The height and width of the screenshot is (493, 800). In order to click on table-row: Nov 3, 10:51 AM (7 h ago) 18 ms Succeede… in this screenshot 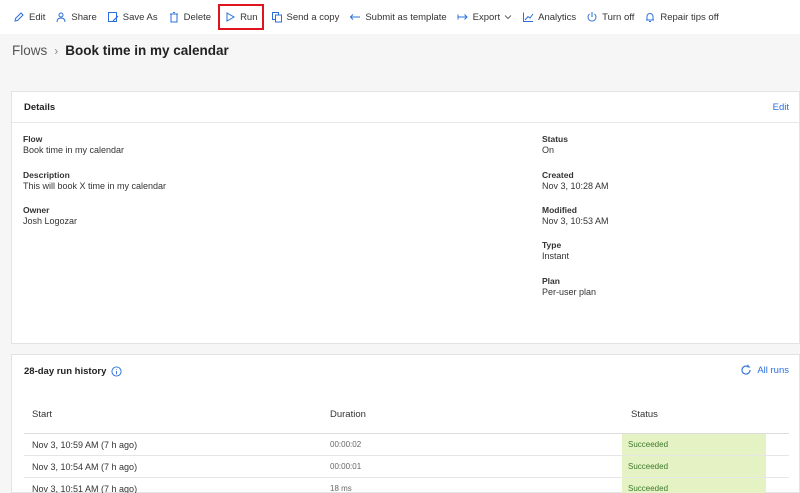, I will do `click(406, 485)`.